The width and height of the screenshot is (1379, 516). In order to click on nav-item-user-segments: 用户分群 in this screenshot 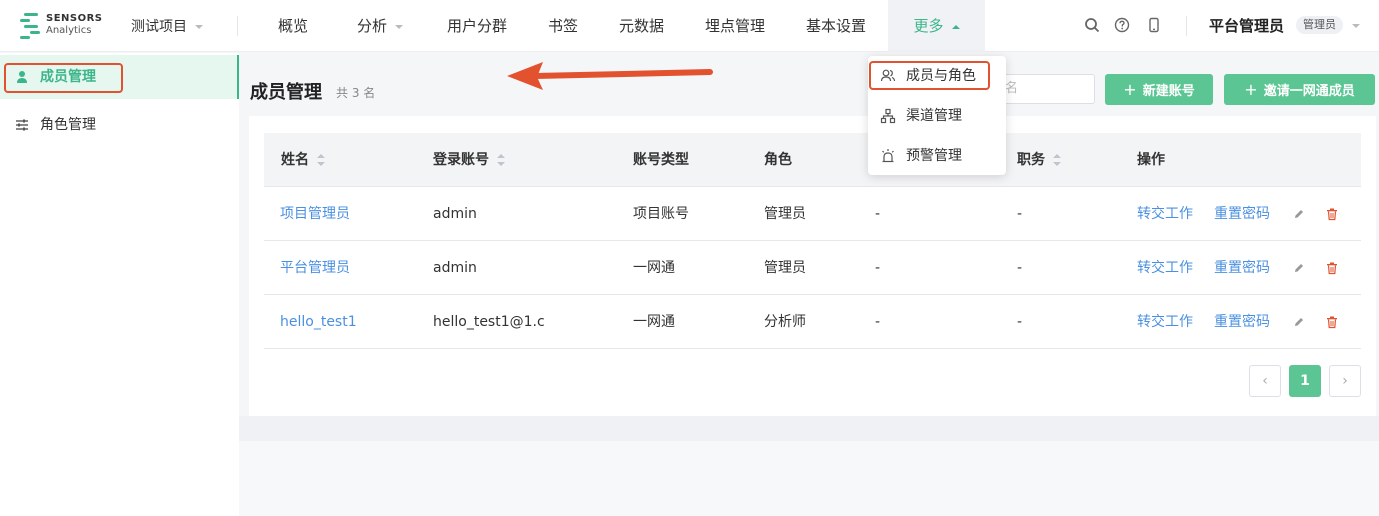, I will do `click(477, 26)`.